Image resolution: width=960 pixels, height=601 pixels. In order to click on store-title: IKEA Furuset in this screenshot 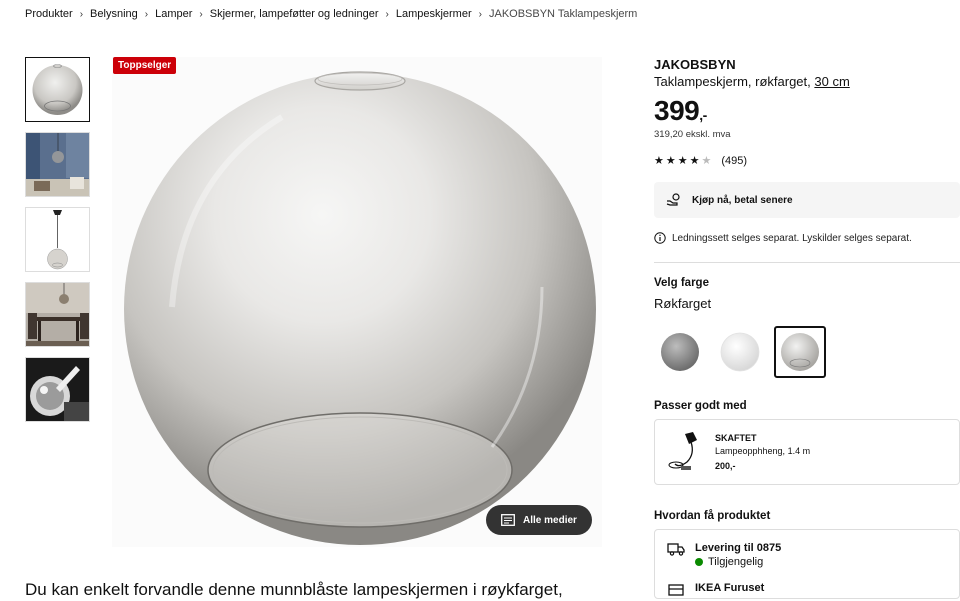, I will do `click(730, 588)`.